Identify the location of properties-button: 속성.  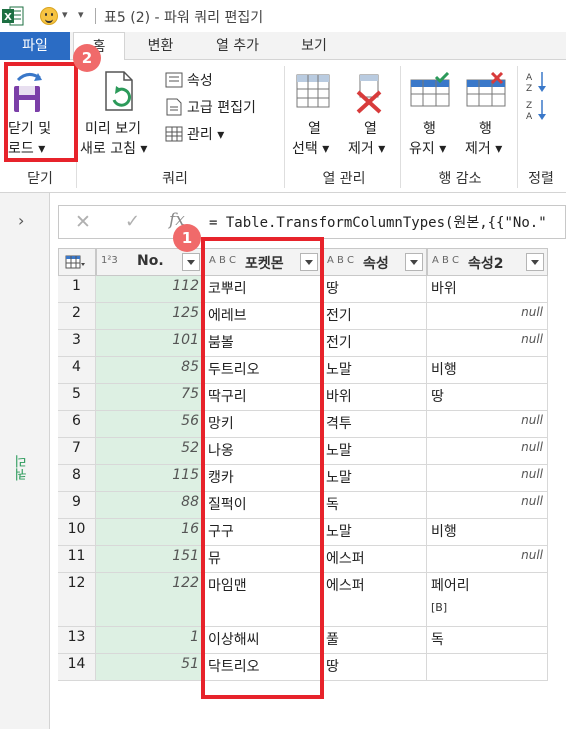
(220, 81).